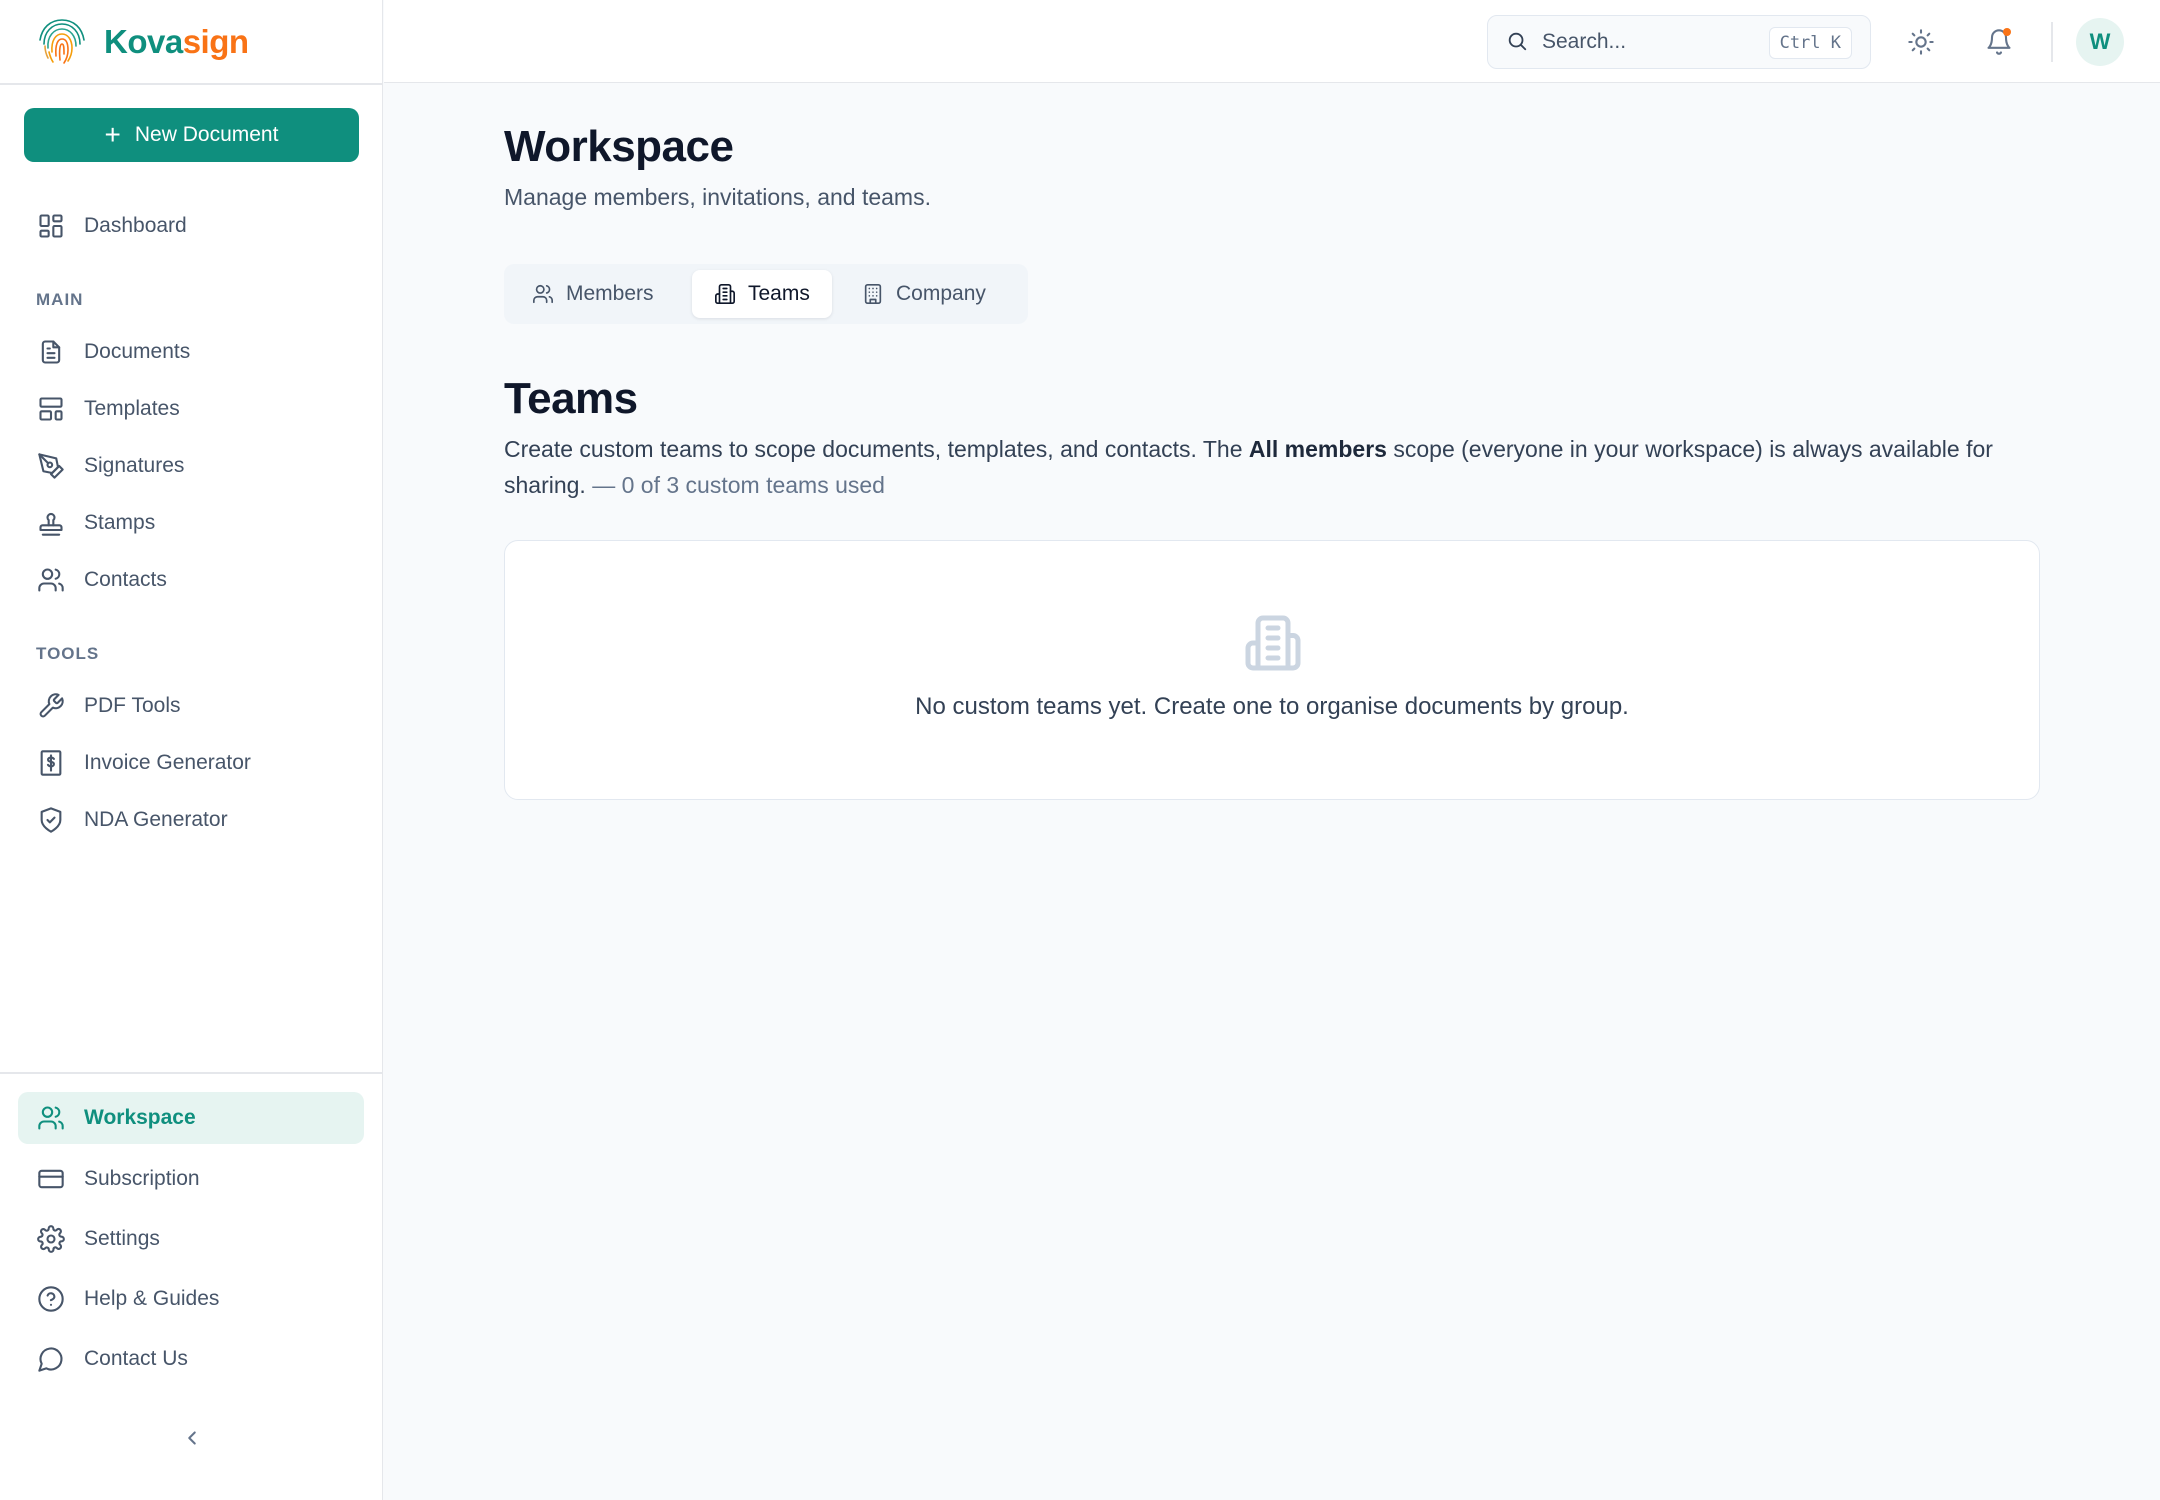  What do you see at coordinates (152, 1298) in the screenshot?
I see `sidebar-item-label: Help & Guides` at bounding box center [152, 1298].